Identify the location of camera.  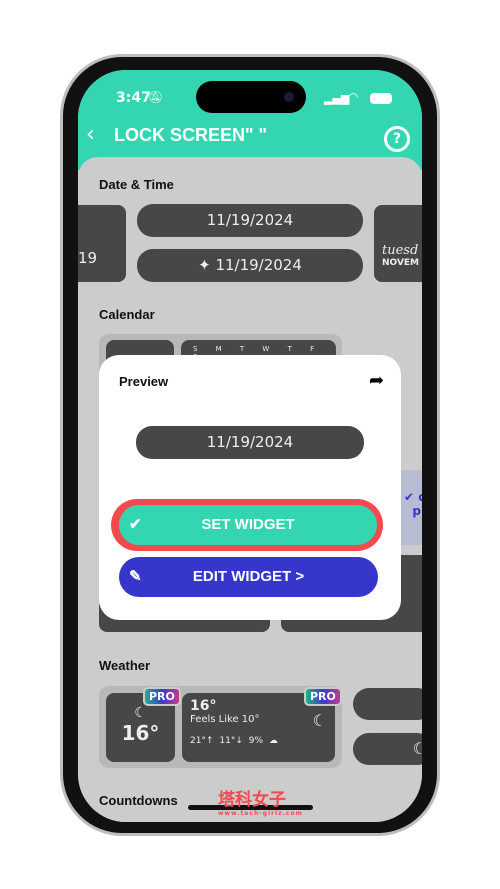
(289, 97).